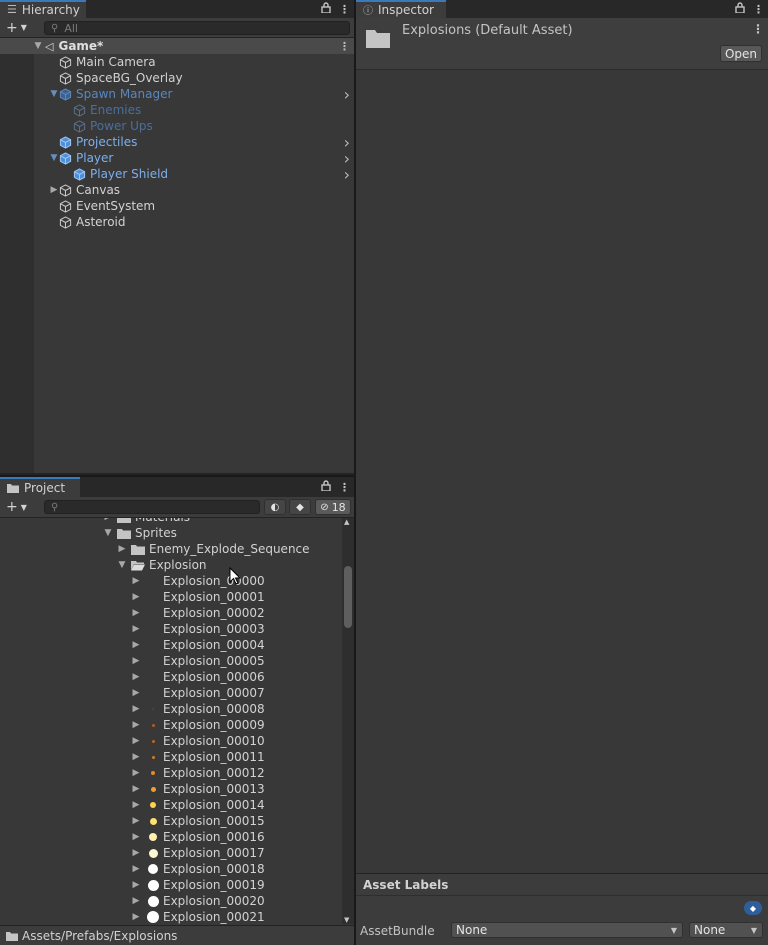 This screenshot has width=768, height=945. Describe the element at coordinates (152, 507) in the screenshot. I see `project-search-input: ⚲` at that location.